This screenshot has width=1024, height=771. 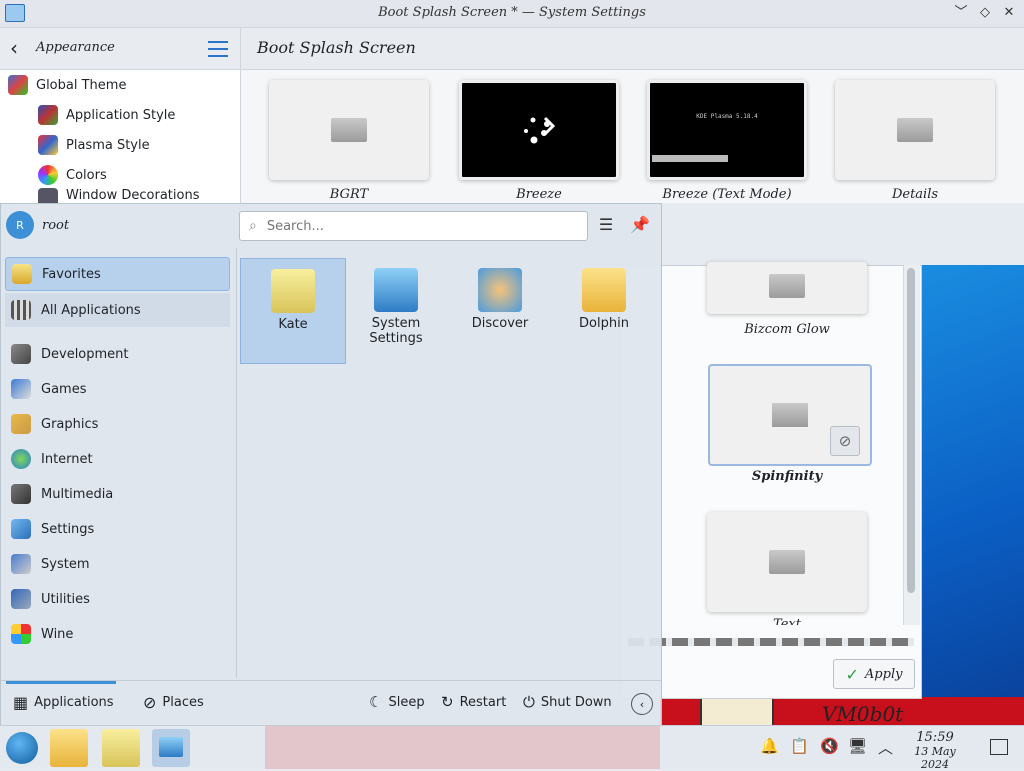 What do you see at coordinates (787, 329) in the screenshot?
I see `theme-label: Bizcom Glow` at bounding box center [787, 329].